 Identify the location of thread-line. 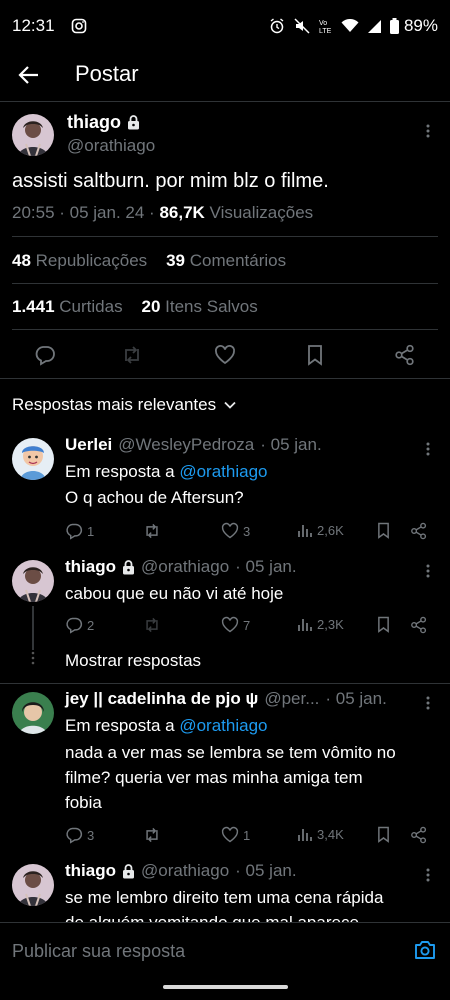
(33, 628).